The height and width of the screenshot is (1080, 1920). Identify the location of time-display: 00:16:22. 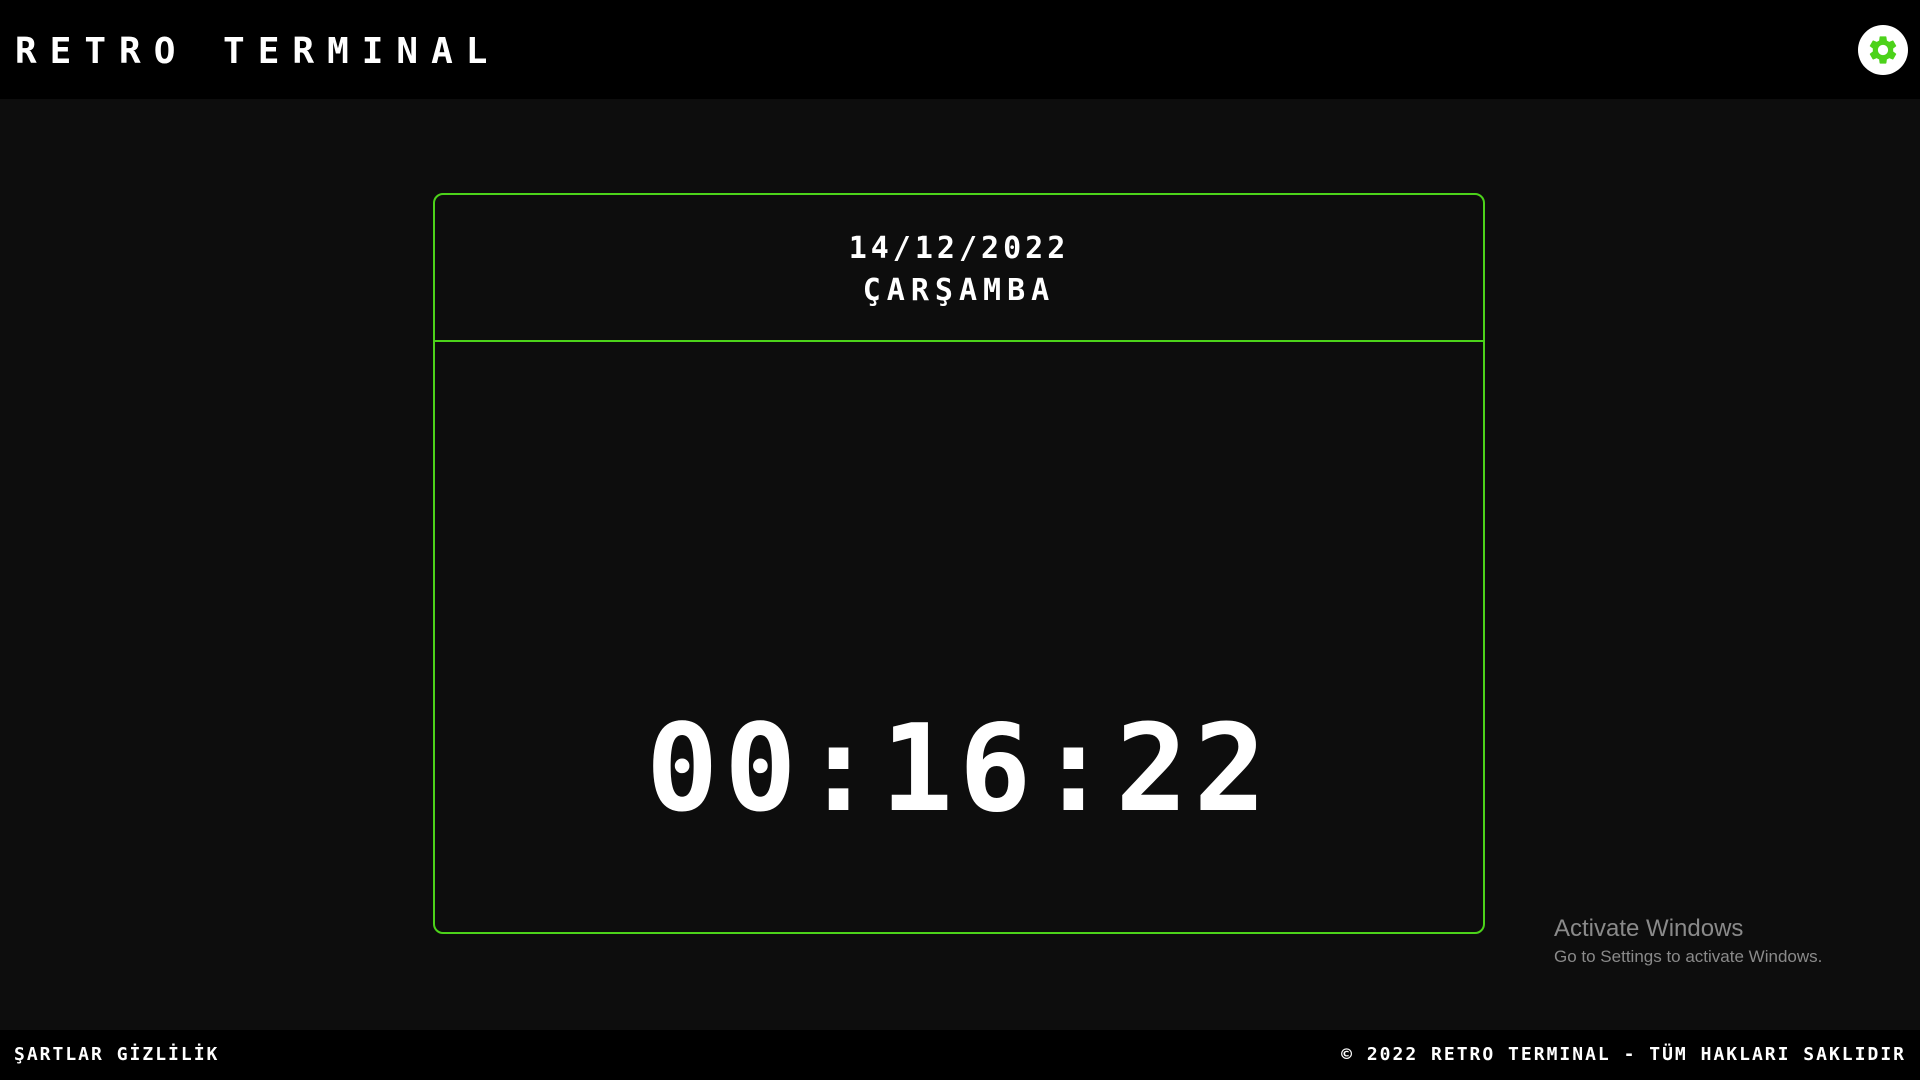
(959, 769).